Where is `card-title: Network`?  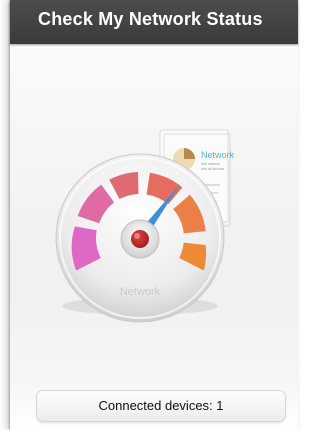 card-title: Network is located at coordinates (218, 155).